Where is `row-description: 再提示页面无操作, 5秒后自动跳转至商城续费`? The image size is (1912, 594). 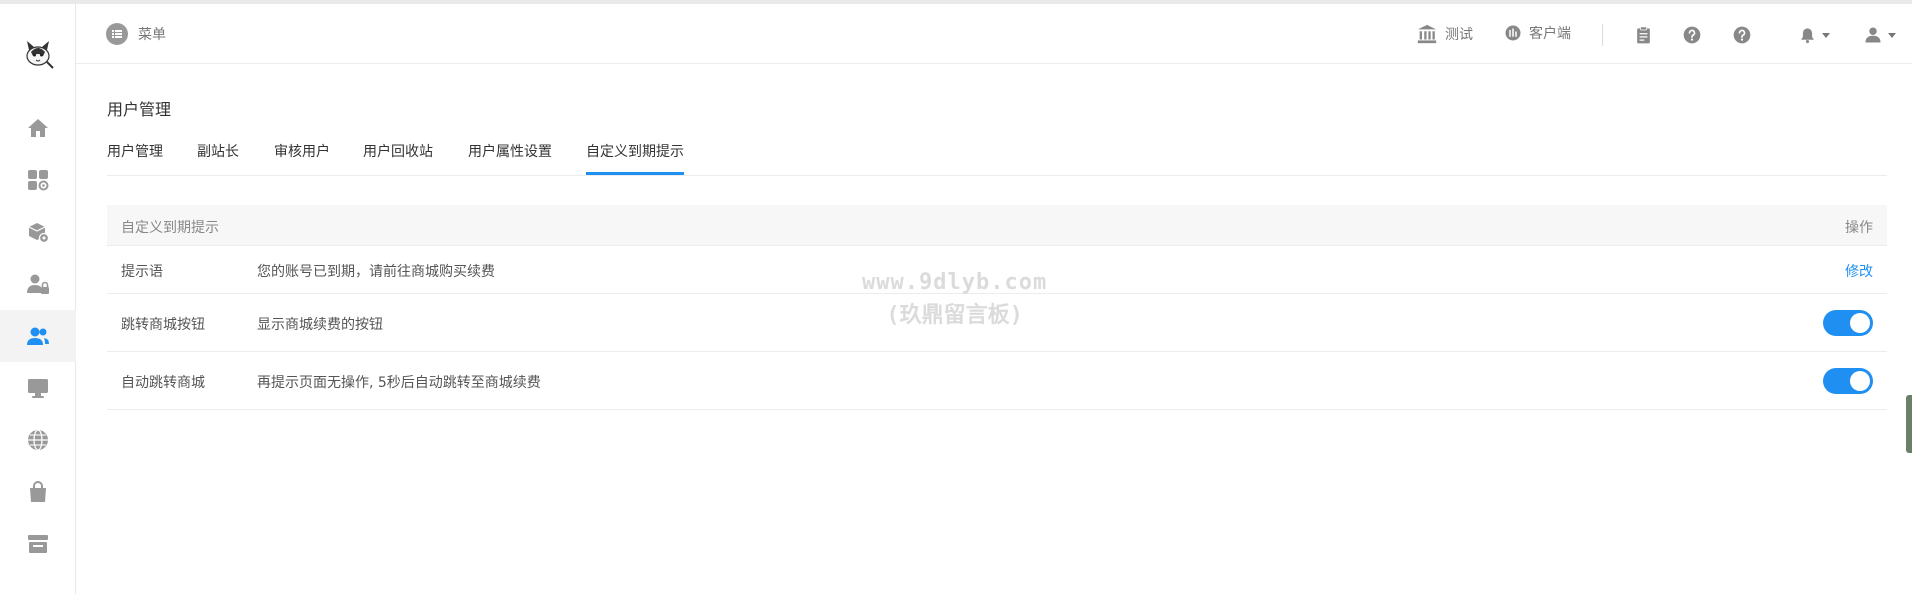
row-description: 再提示页面无操作, 5秒后自动跳转至商城续费 is located at coordinates (399, 383).